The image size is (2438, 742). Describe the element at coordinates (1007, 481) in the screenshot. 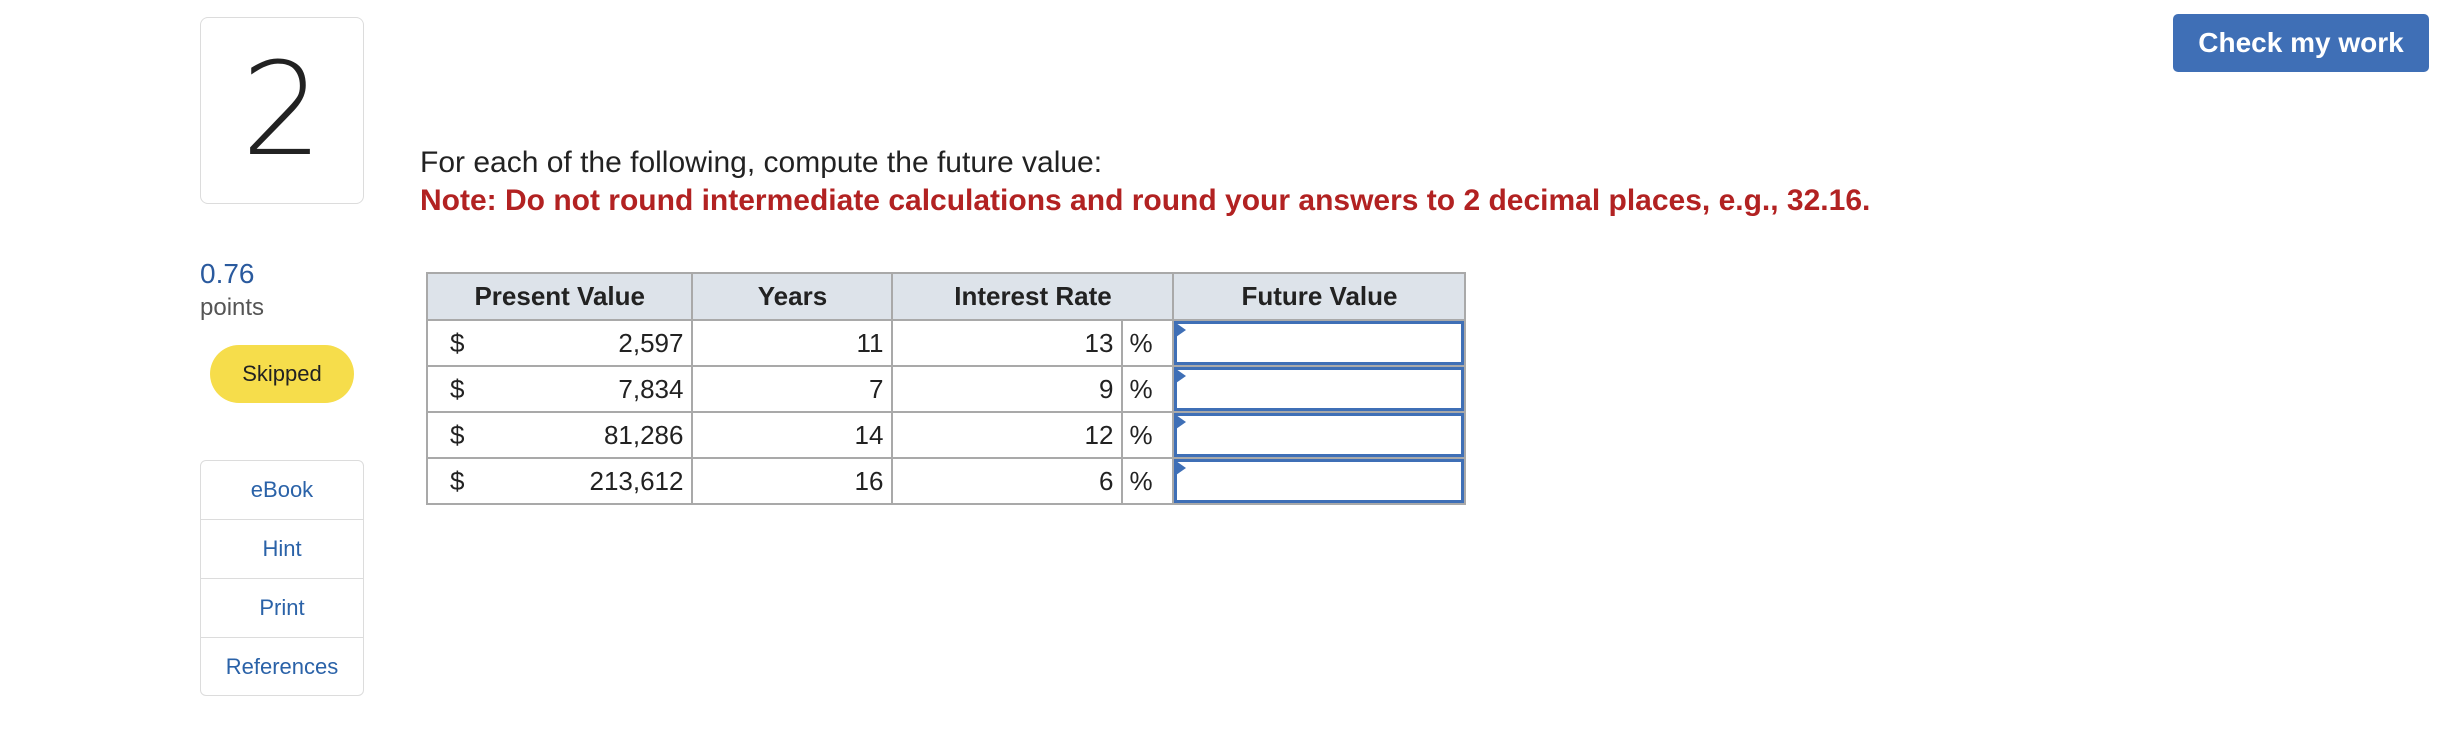

I see `interest-rate-cell: 6` at that location.